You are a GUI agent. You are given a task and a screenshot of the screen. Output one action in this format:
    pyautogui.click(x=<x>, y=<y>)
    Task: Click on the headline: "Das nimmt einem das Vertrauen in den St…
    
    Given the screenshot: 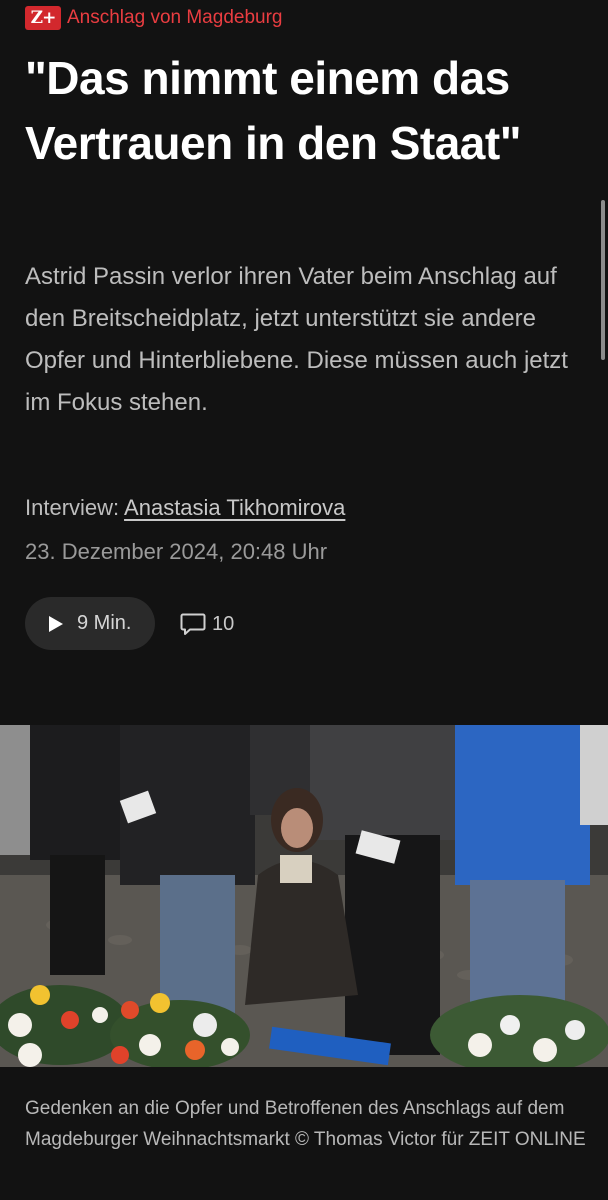 What is the action you would take?
    pyautogui.click(x=273, y=110)
    